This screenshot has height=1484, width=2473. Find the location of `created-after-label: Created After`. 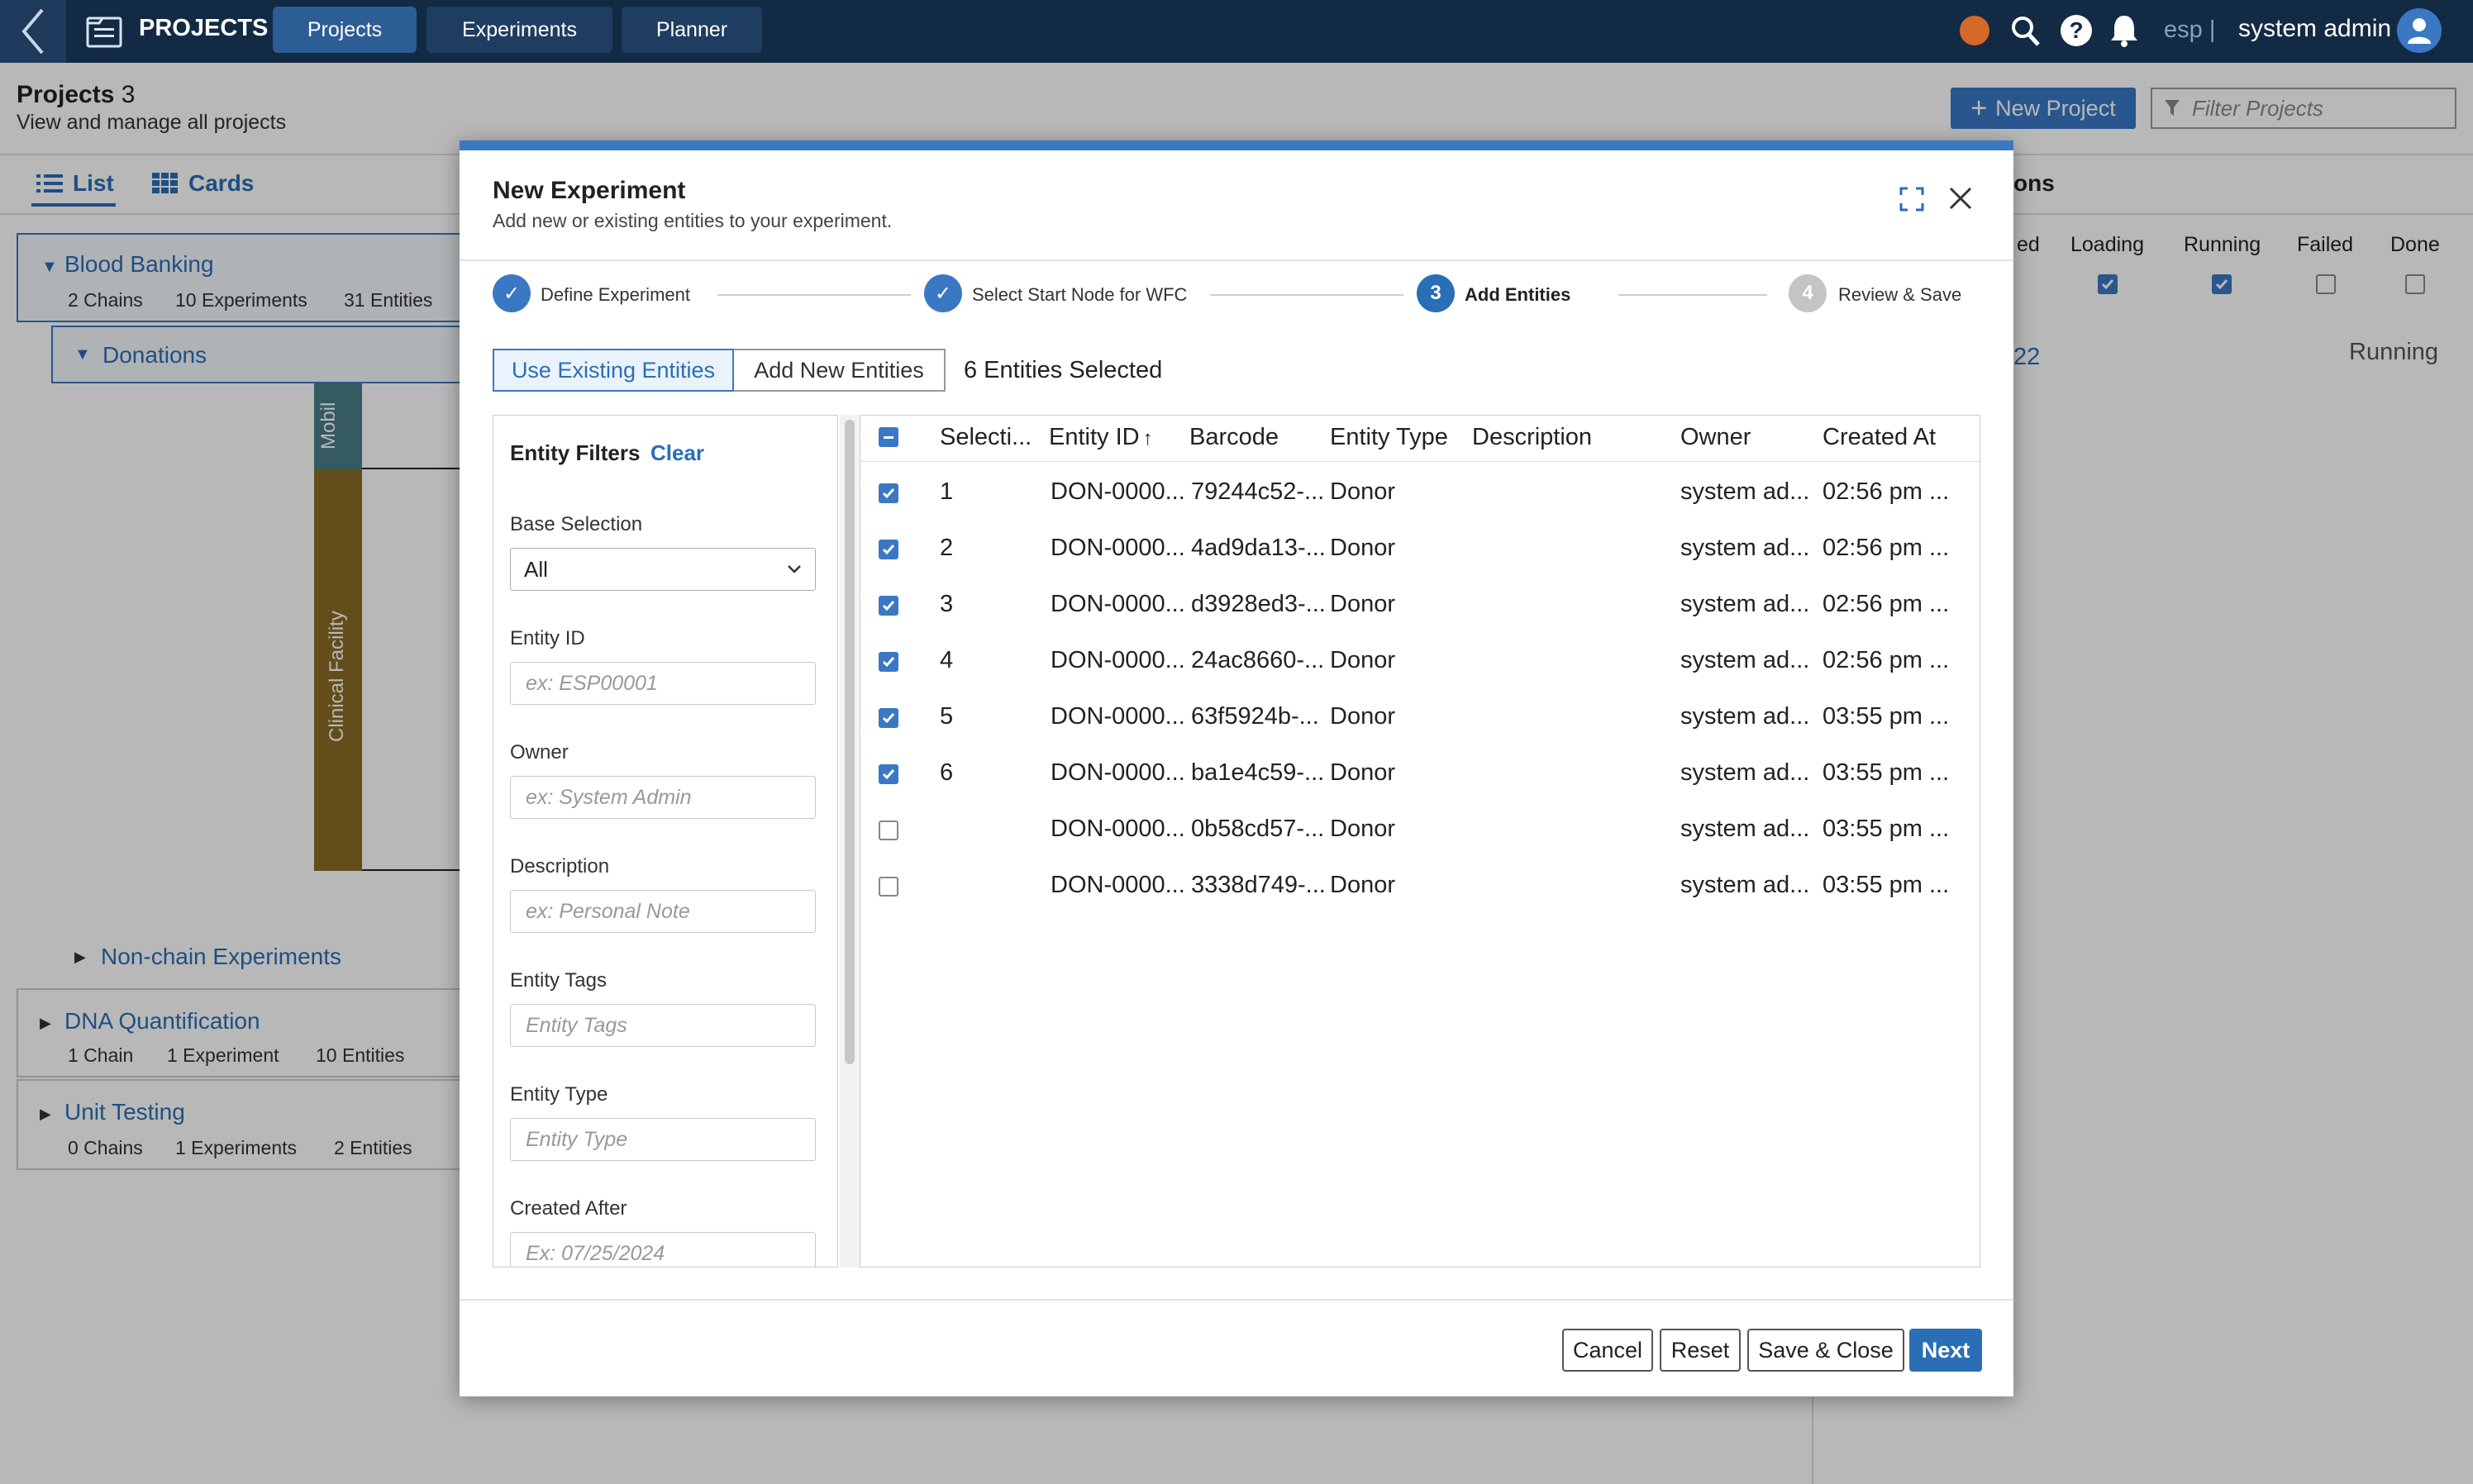

created-after-label: Created After is located at coordinates (568, 1208).